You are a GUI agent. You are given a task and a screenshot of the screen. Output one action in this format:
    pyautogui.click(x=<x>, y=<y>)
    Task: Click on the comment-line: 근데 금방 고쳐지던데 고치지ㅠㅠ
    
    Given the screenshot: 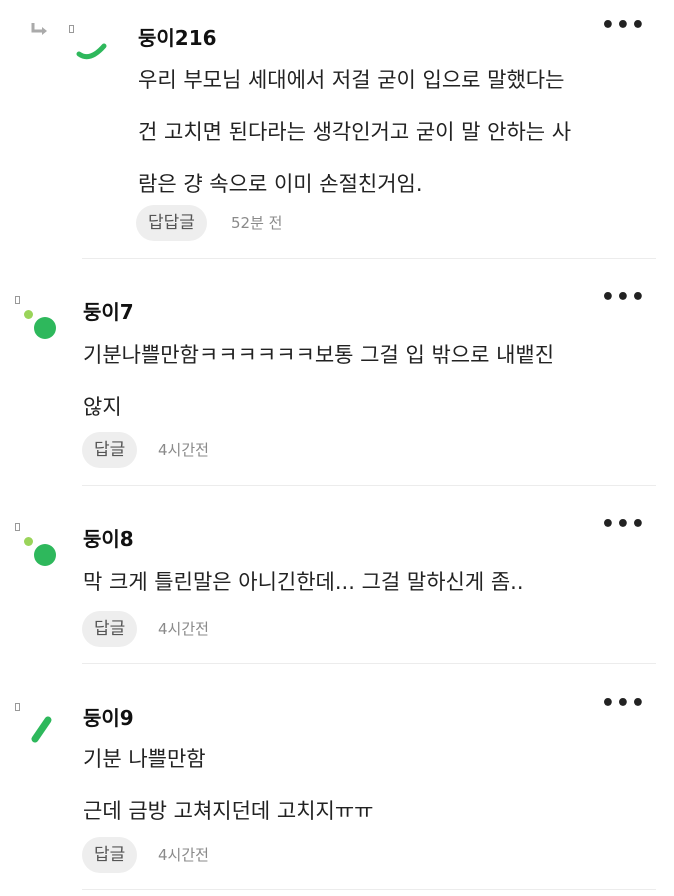 What is the action you would take?
    pyautogui.click(x=228, y=811)
    